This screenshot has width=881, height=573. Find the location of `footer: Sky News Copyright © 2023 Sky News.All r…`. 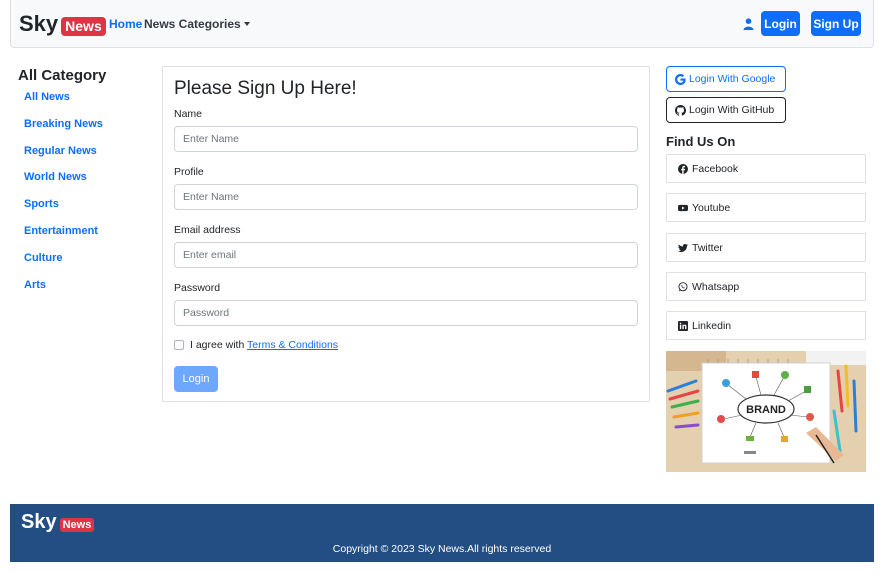

footer: Sky News Copyright © 2023 Sky News.All r… is located at coordinates (442, 533).